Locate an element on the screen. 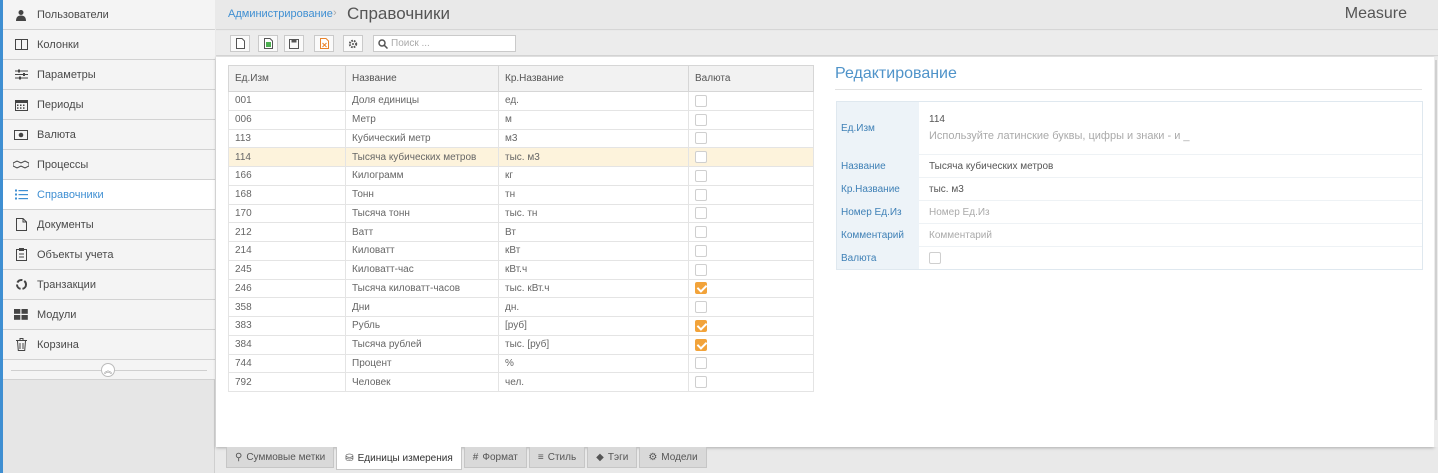 The image size is (1438, 473). add-button is located at coordinates (268, 43).